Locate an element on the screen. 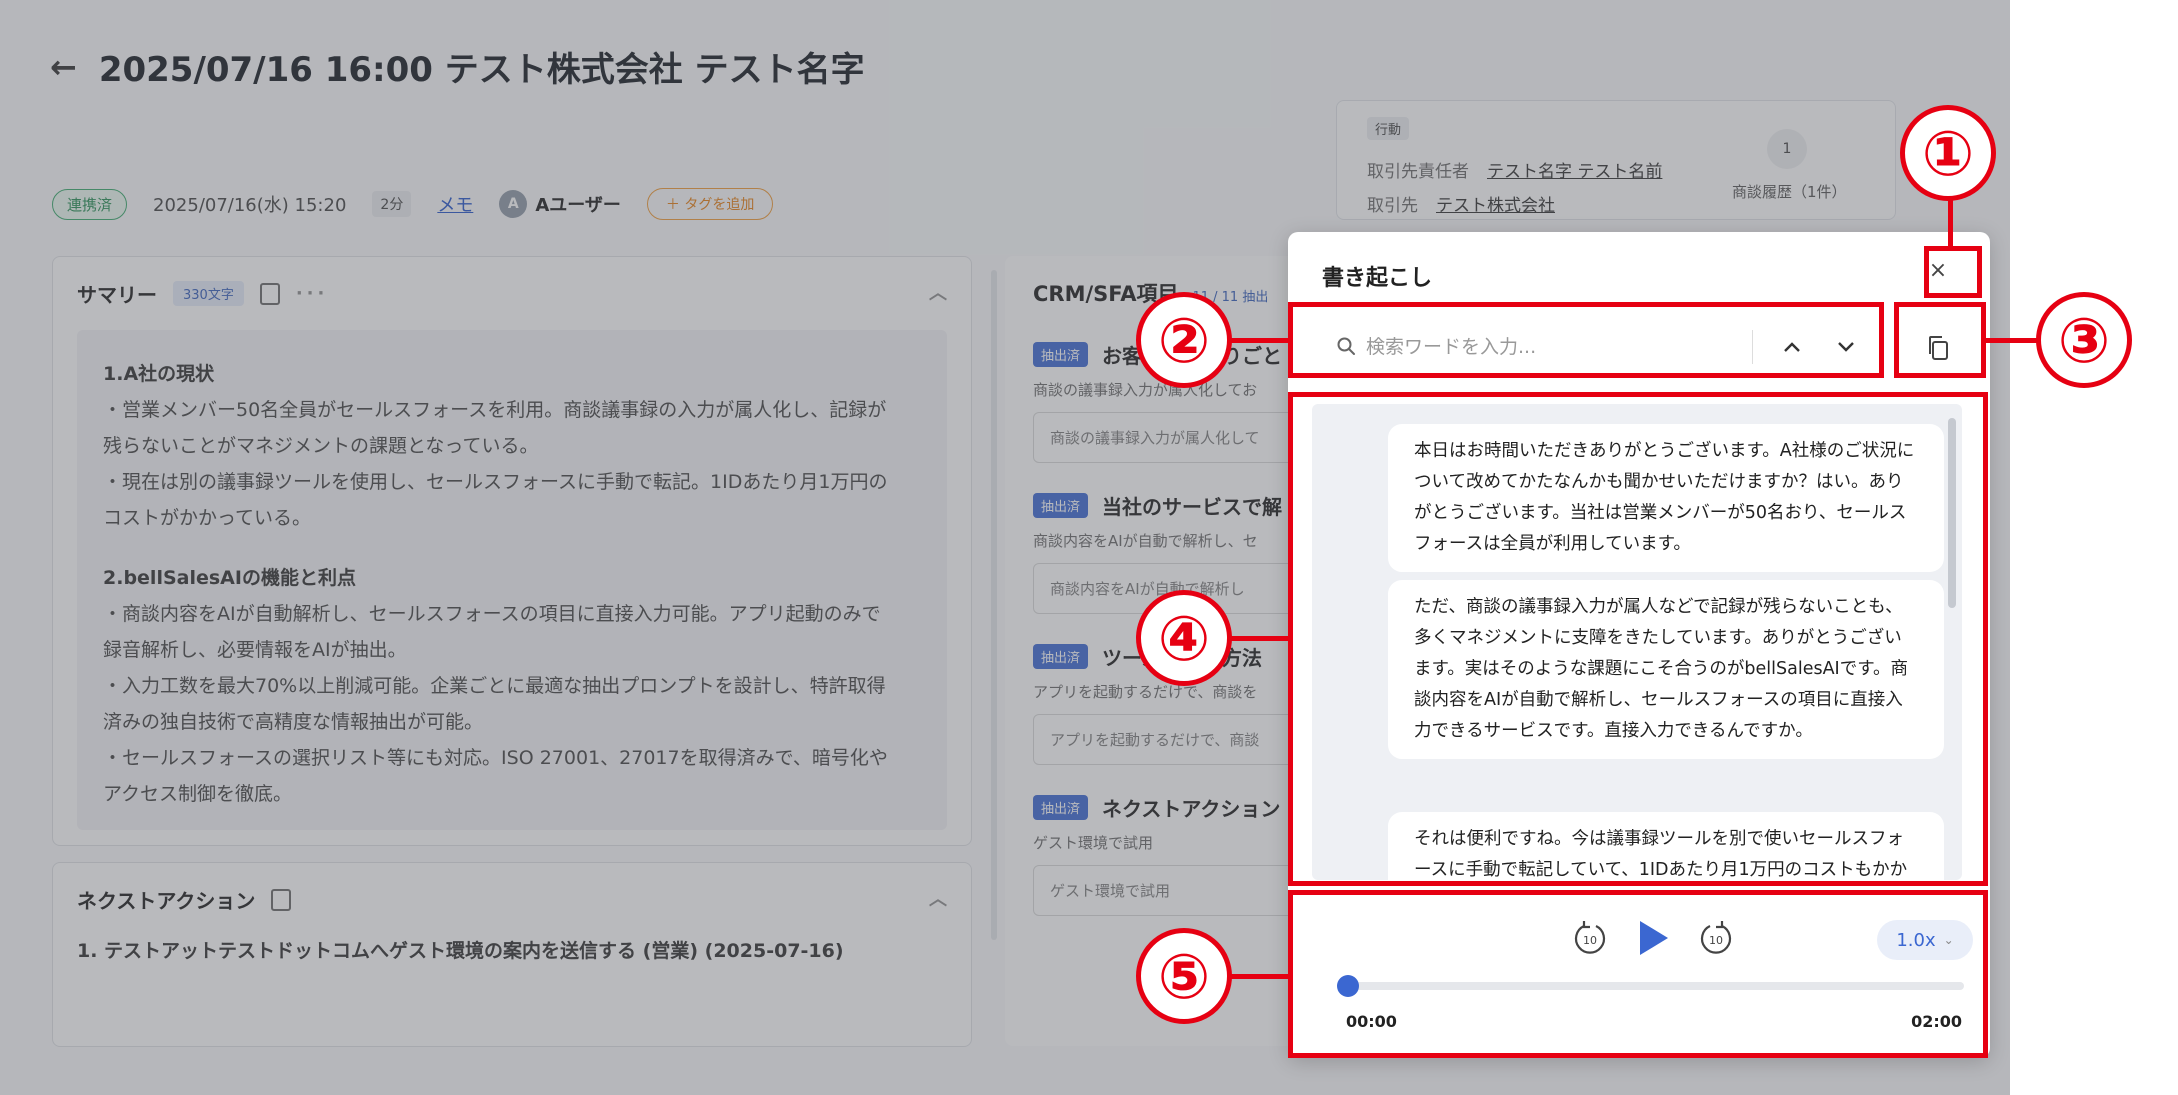 This screenshot has width=2178, height=1095. summary-line: 残らないことがマネジメントの課題となっている。 is located at coordinates (321, 446).